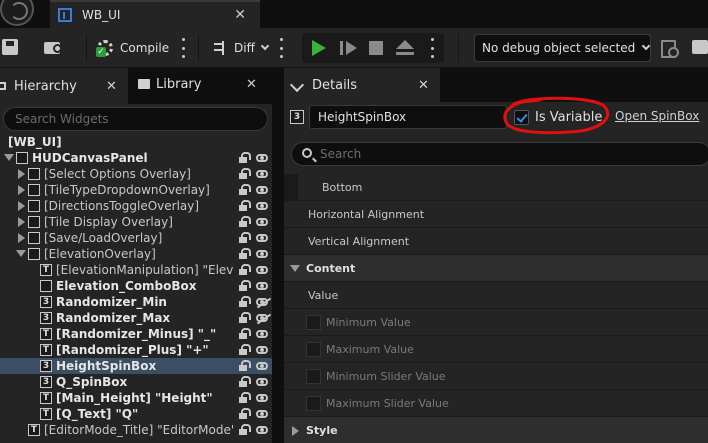  What do you see at coordinates (136, 238) in the screenshot?
I see `tree-row: [Save/LoadOverlay]` at bounding box center [136, 238].